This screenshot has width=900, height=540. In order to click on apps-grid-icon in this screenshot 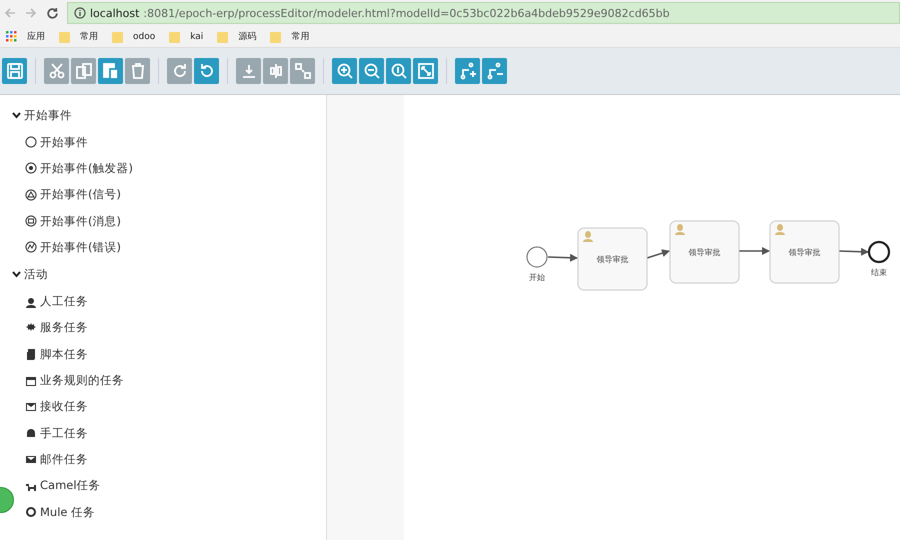, I will do `click(11, 36)`.